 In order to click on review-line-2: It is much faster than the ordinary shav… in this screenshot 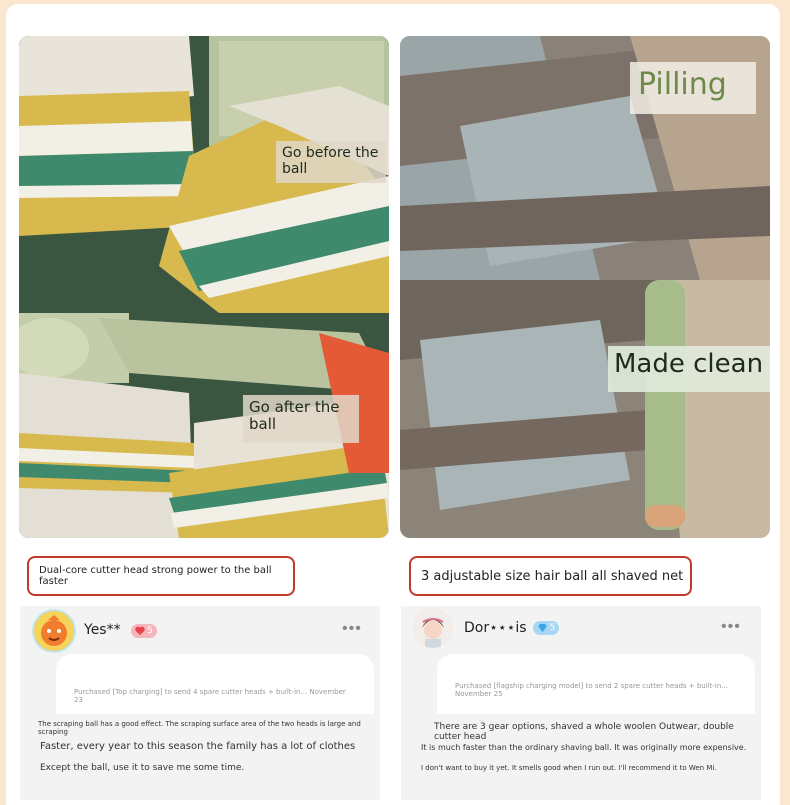, I will do `click(584, 747)`.